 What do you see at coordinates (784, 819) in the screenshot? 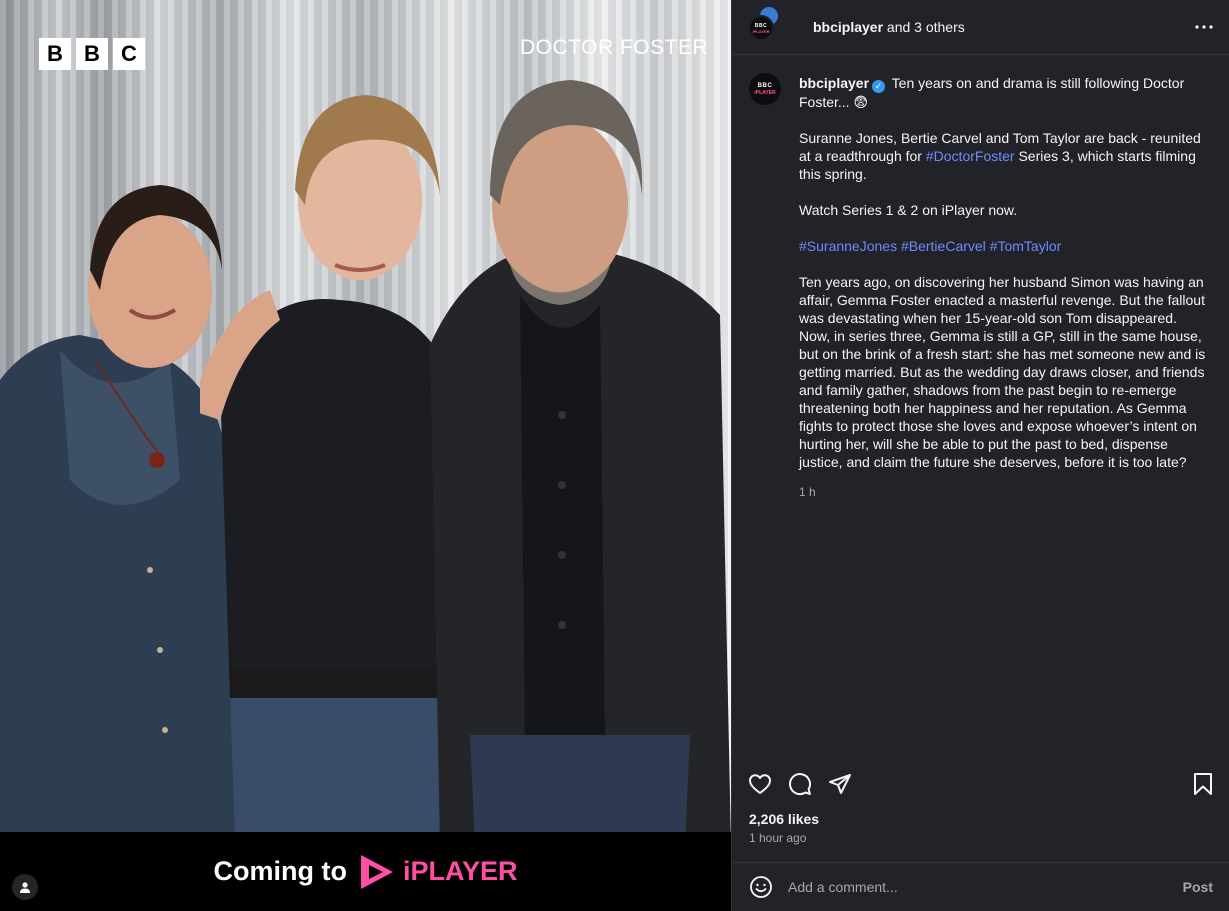
I see `likes-count: 2,206 likes` at bounding box center [784, 819].